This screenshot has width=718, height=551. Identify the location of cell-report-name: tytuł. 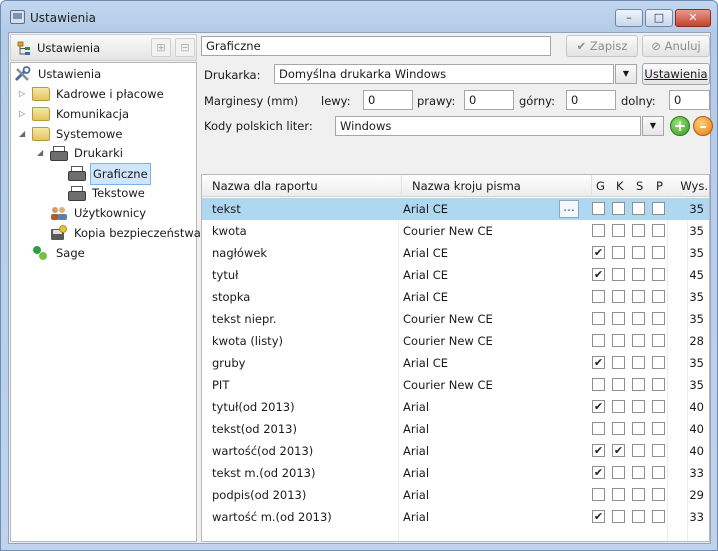
(304, 275).